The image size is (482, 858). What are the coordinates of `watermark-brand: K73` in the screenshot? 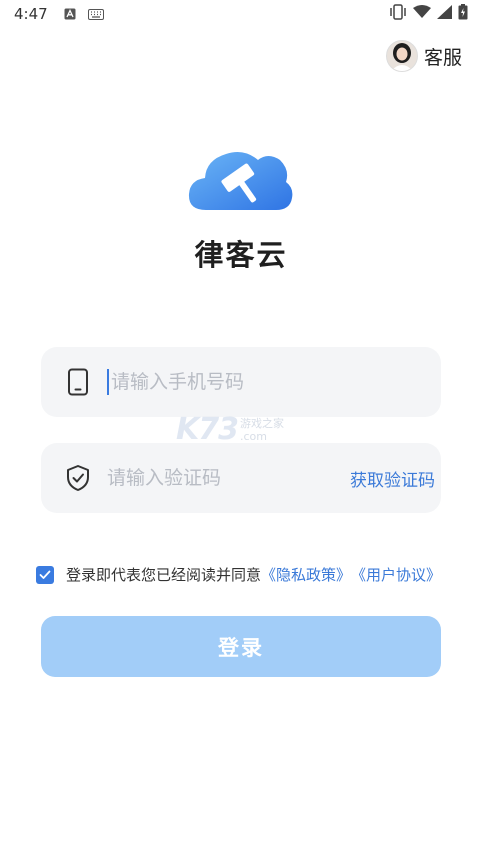 It's located at (207, 429).